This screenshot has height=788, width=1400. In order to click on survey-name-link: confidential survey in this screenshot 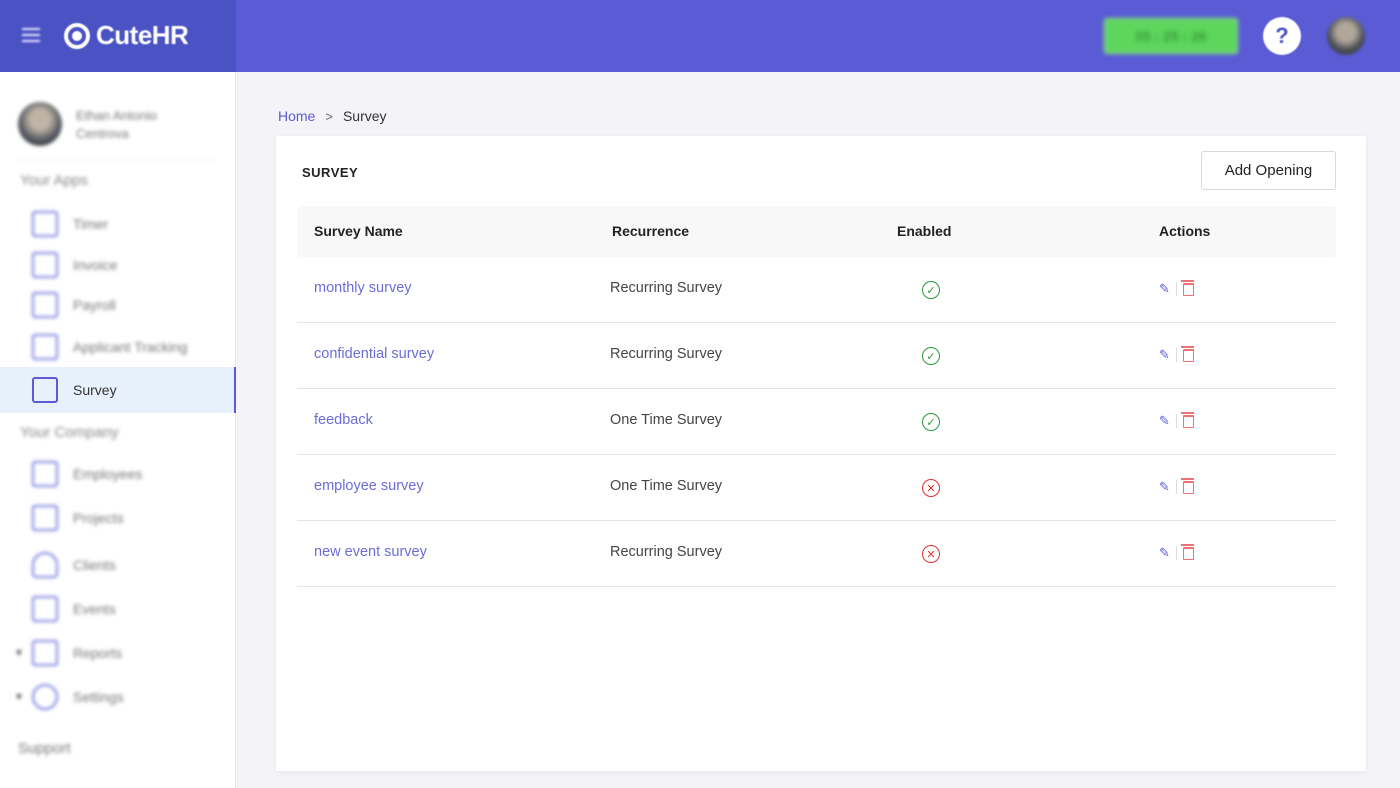, I will do `click(374, 354)`.